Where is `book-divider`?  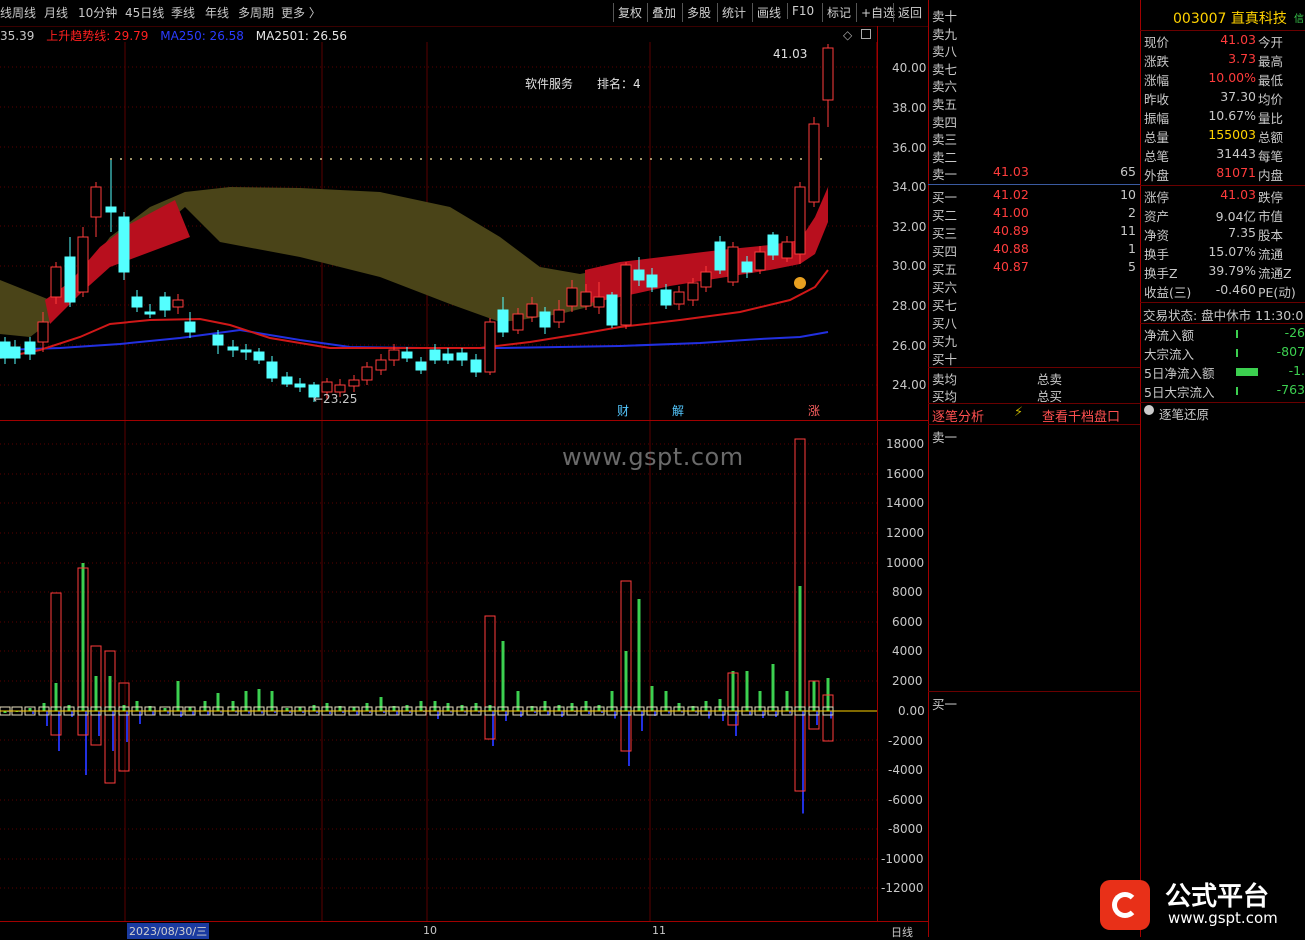 book-divider is located at coordinates (1034, 367).